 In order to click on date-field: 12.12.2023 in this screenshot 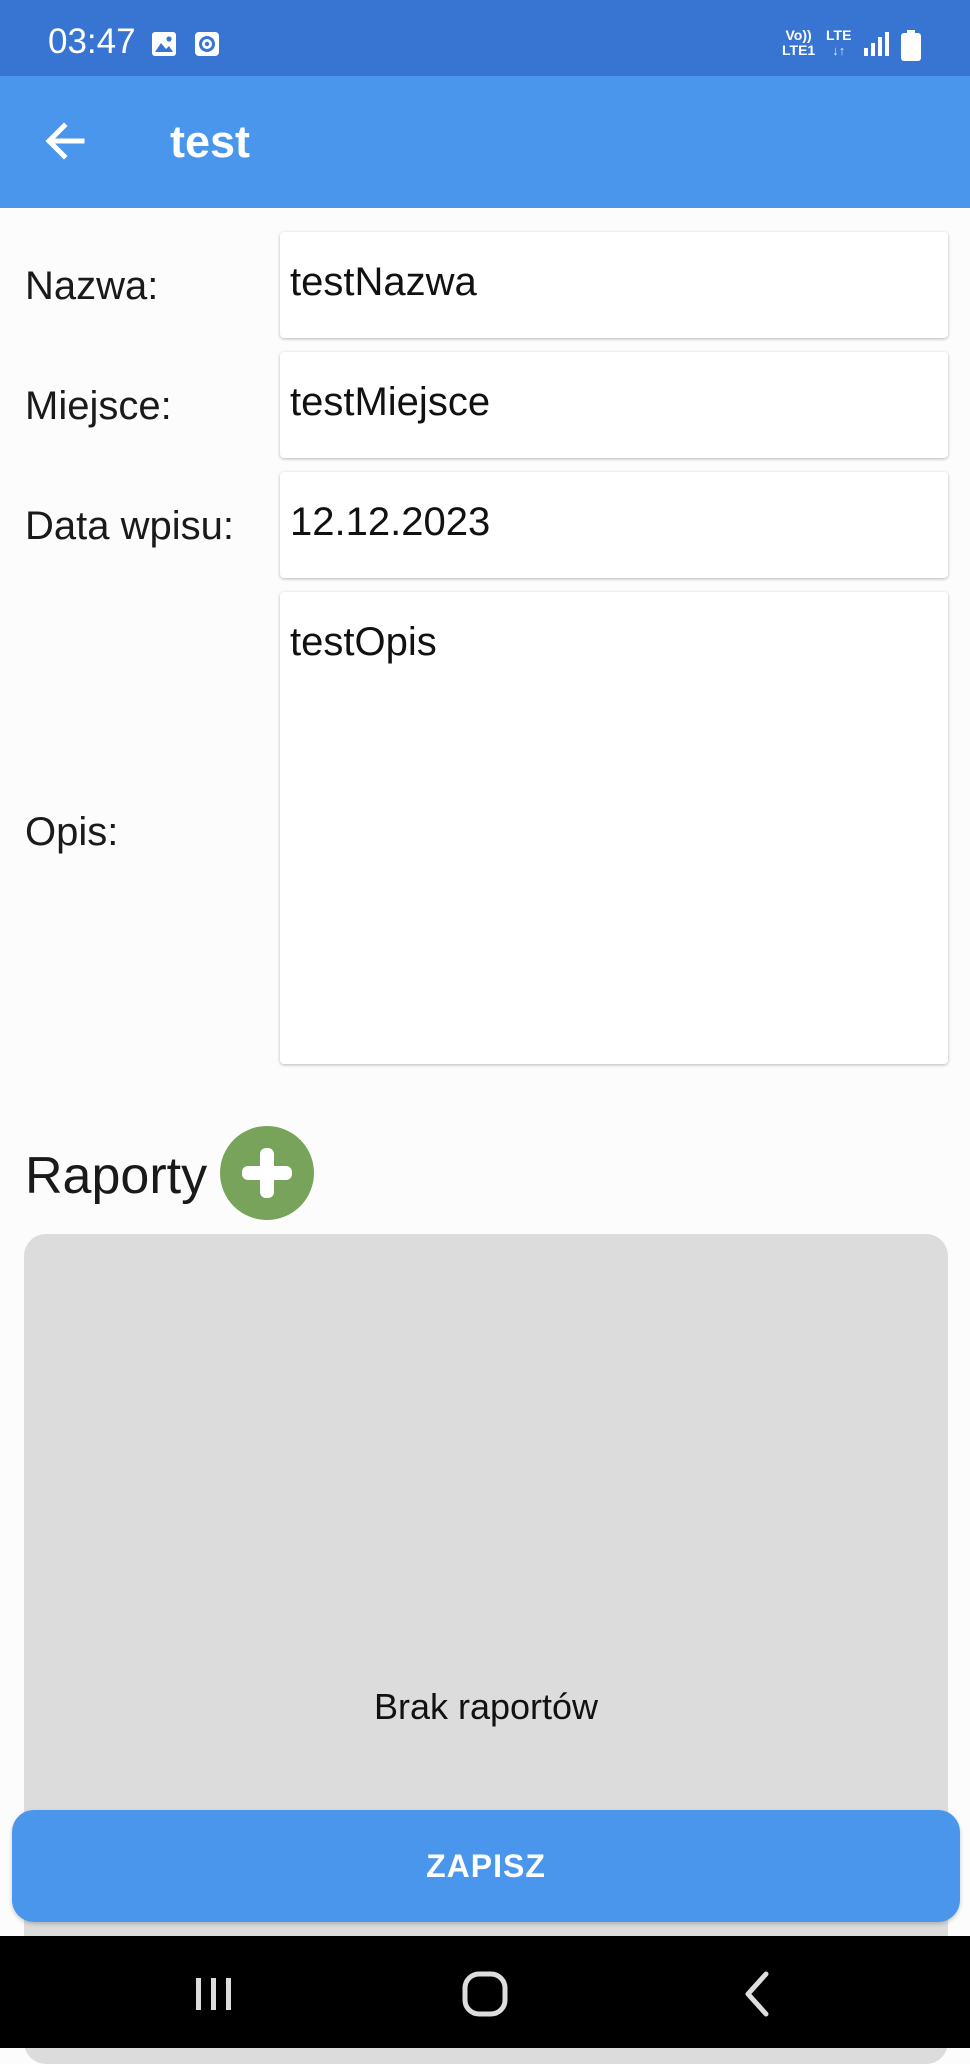, I will do `click(614, 525)`.